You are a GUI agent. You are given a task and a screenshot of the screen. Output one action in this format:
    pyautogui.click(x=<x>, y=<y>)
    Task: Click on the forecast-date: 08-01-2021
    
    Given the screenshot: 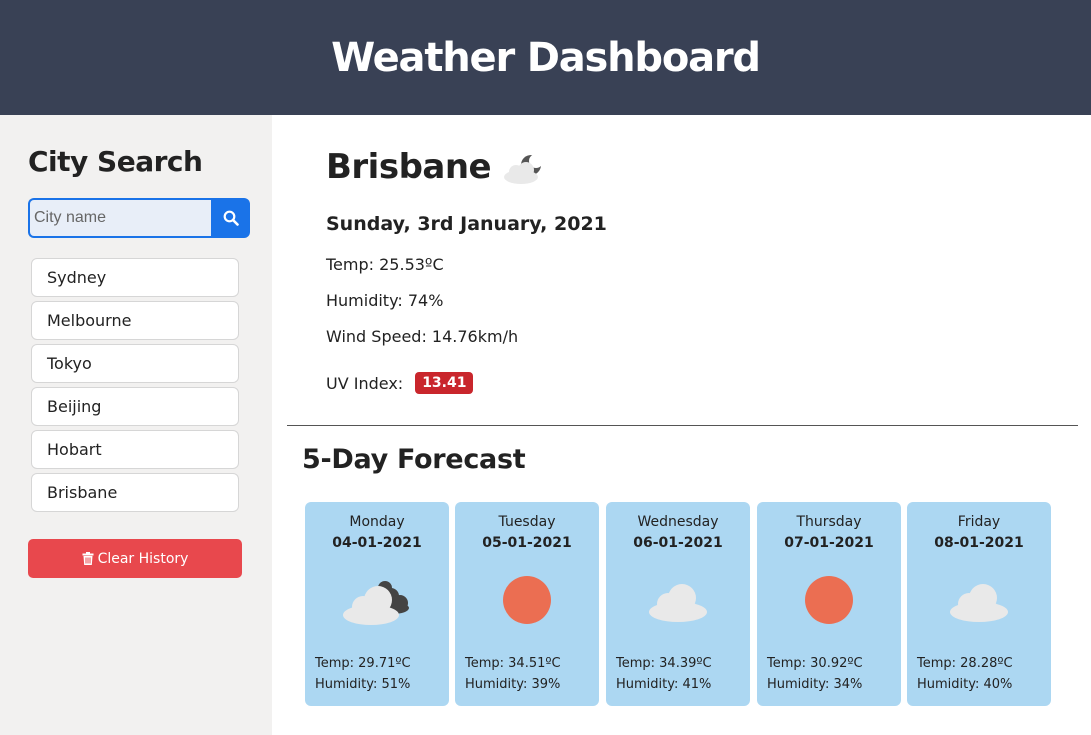 What is the action you would take?
    pyautogui.click(x=979, y=543)
    